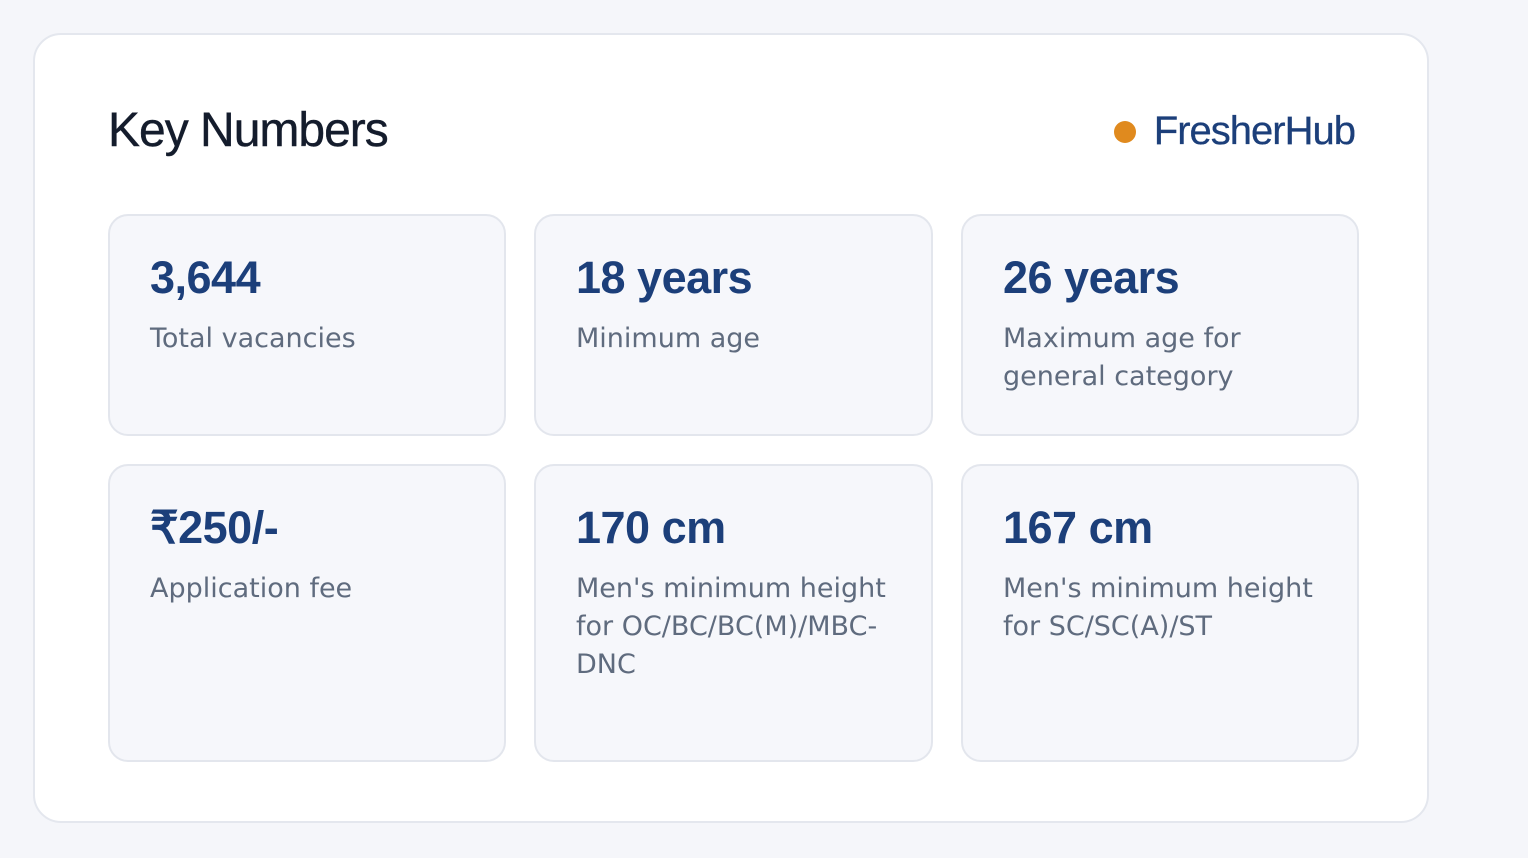 This screenshot has height=858, width=1528. I want to click on stat-card-vacancies: 3,644 Total vacancies, so click(307, 325).